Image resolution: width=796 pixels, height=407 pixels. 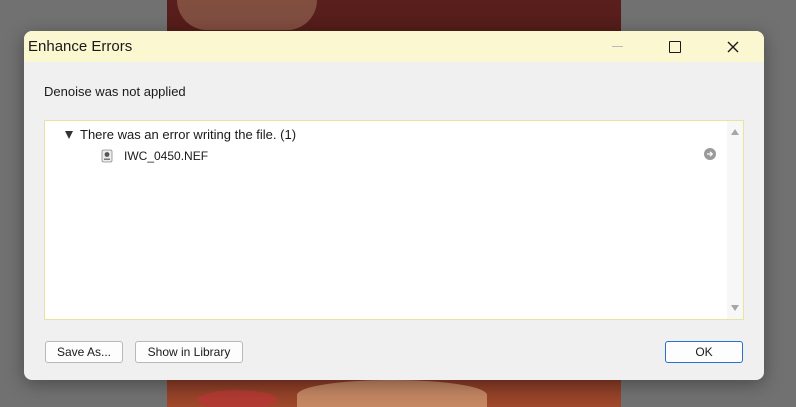 I want to click on close-button, so click(x=733, y=46).